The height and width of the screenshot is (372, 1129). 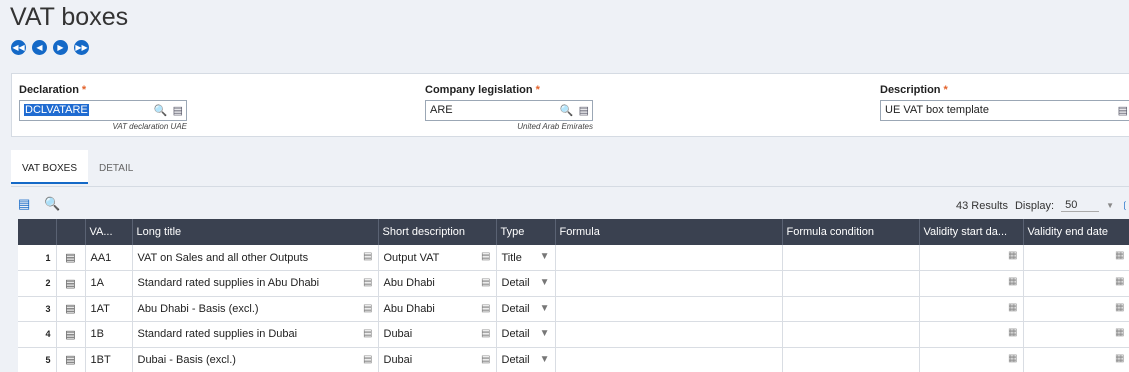 I want to click on cell-code: 1A, so click(x=109, y=283).